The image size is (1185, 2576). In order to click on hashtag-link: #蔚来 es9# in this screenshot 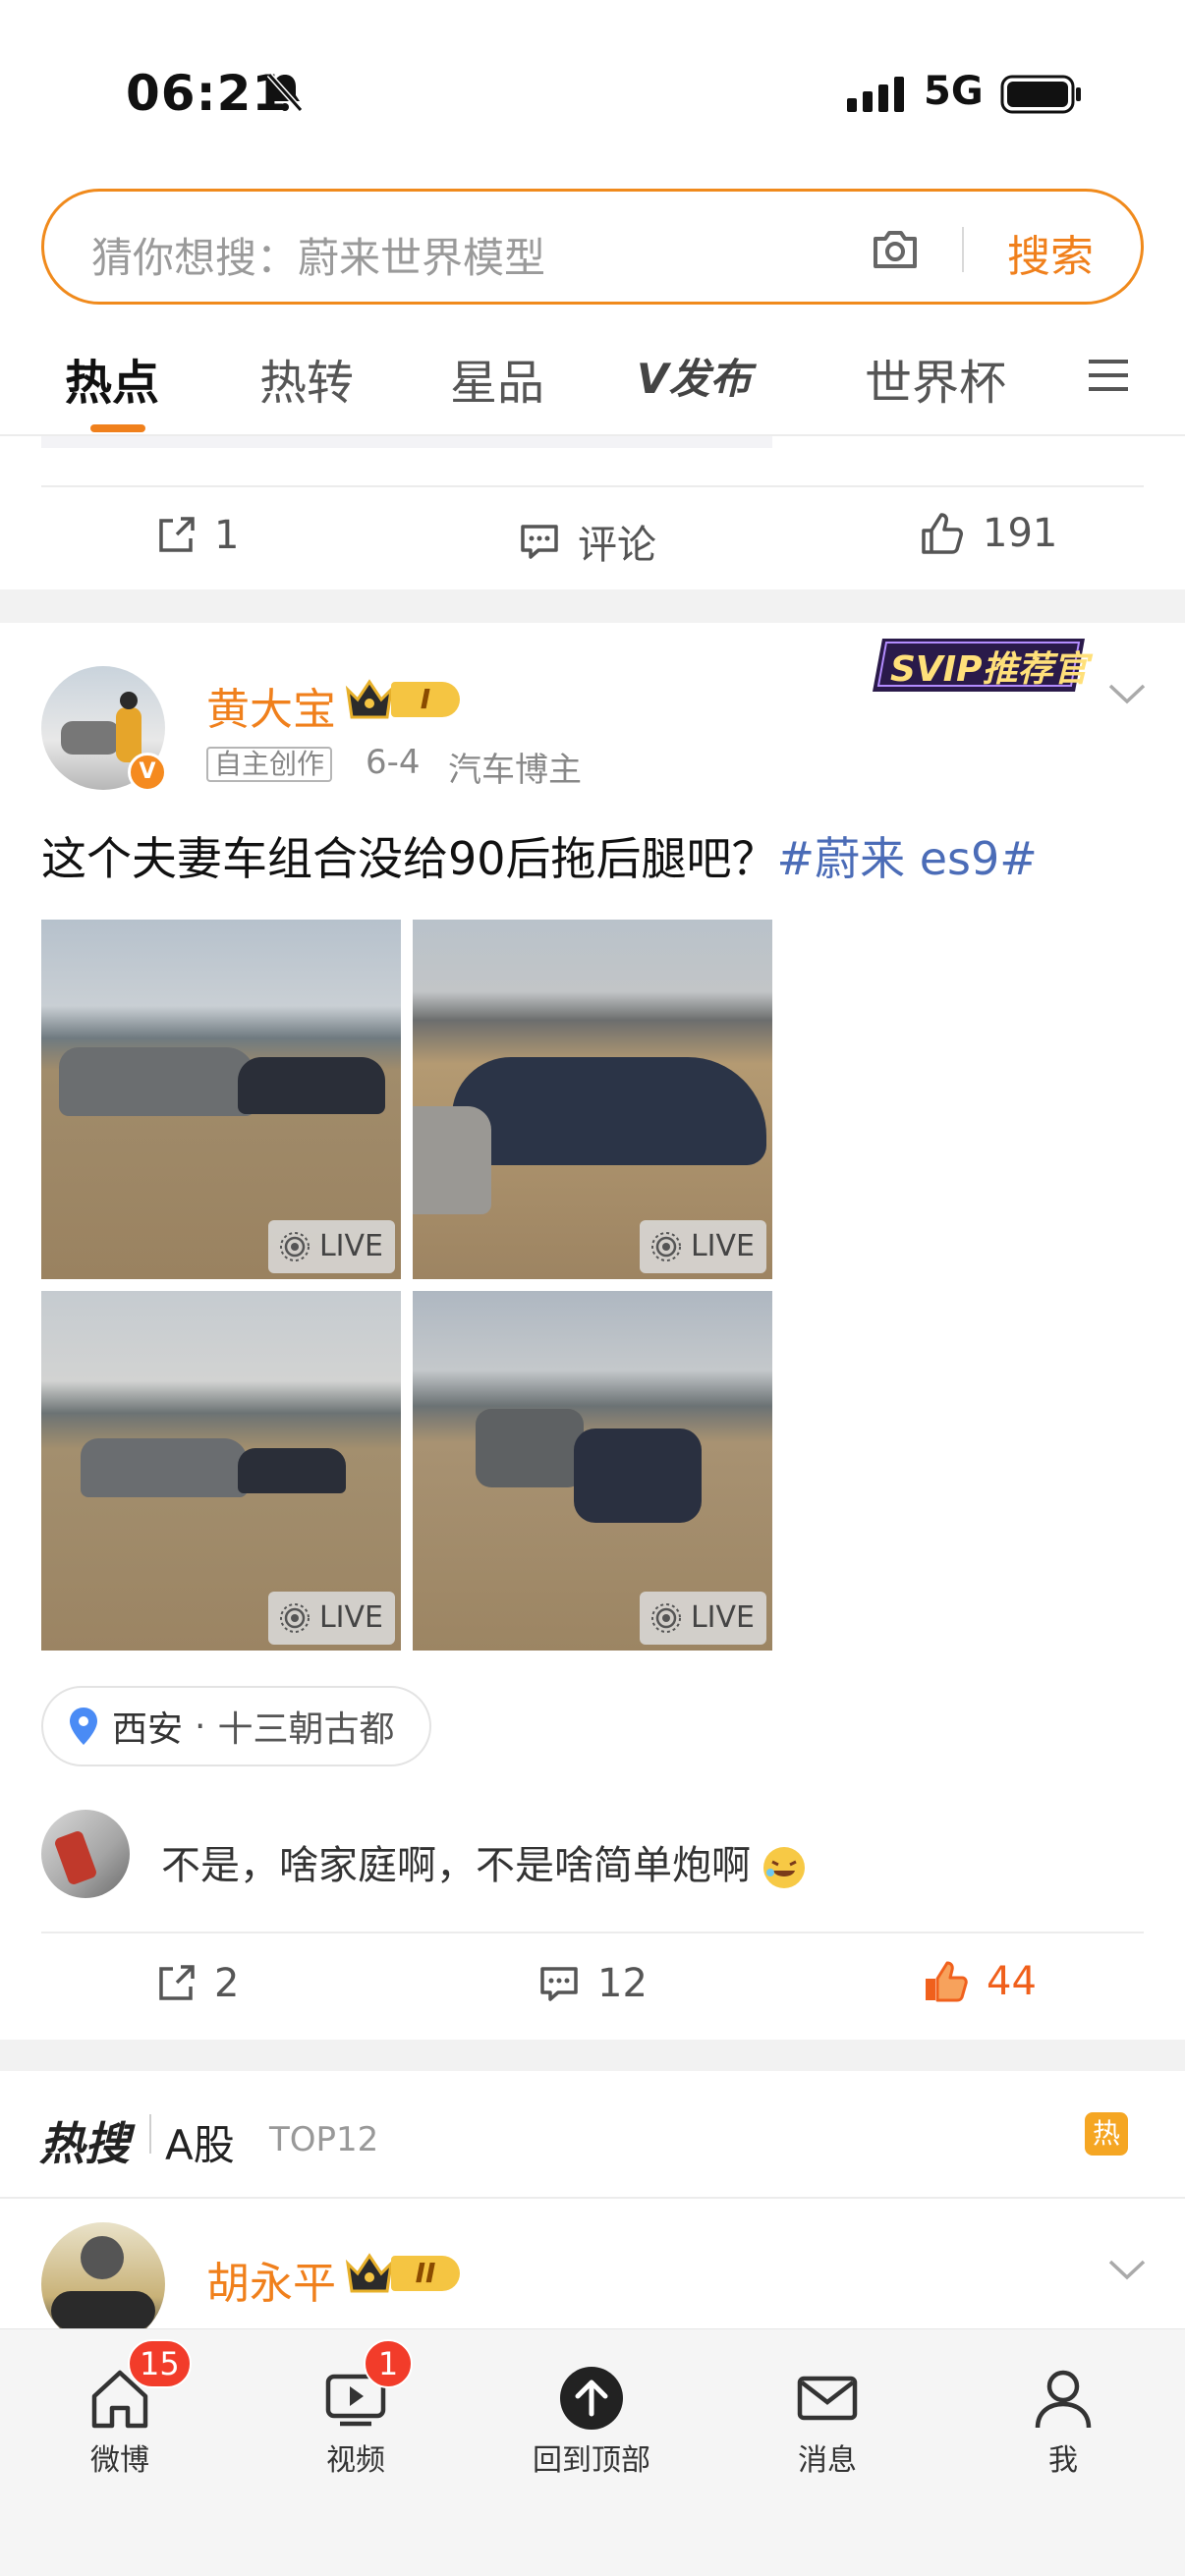, I will do `click(908, 858)`.